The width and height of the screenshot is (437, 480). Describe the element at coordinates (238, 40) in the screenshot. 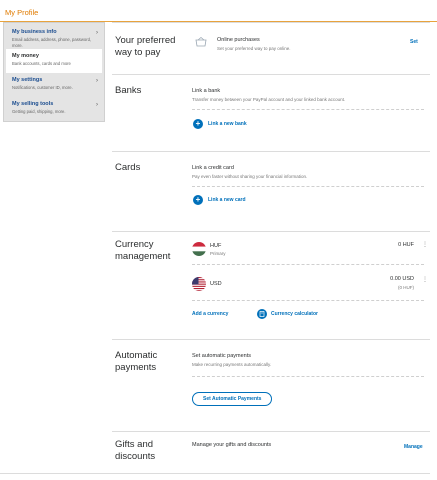

I see `preferred-line1: Online purchases` at that location.